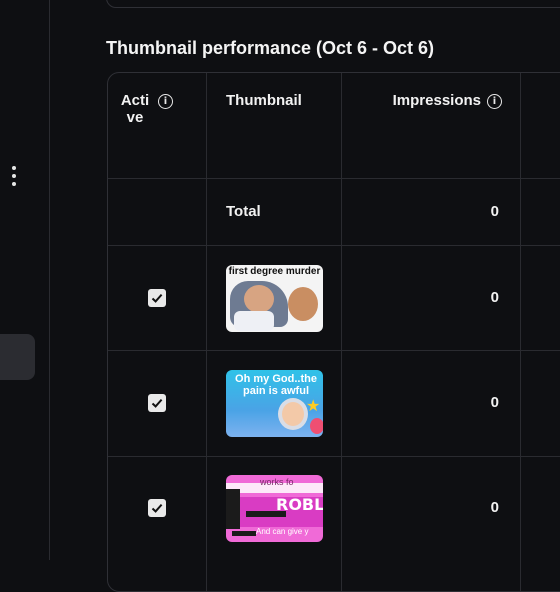  I want to click on thumbnail-logo-text: ROBLO, so click(299, 504).